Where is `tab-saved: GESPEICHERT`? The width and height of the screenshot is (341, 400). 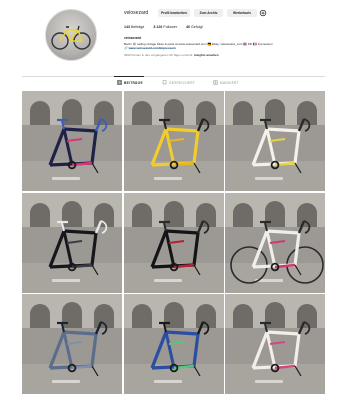 tab-saved: GESPEICHERT is located at coordinates (178, 82).